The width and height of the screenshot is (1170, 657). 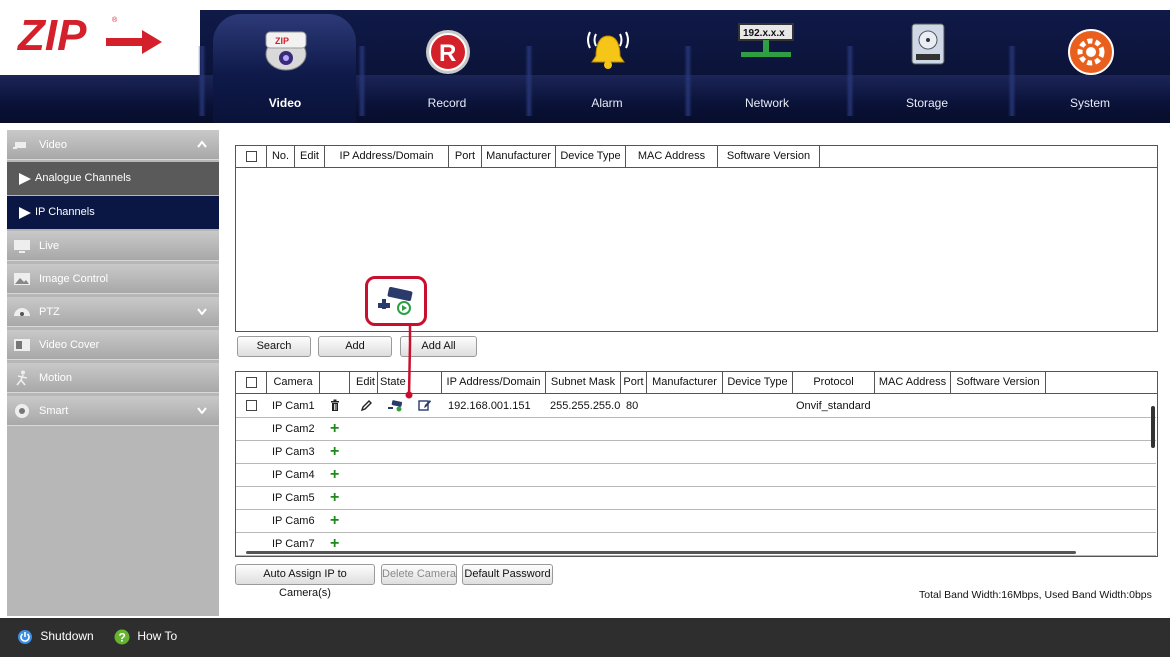 I want to click on vertical-scrollbar, so click(x=1153, y=471).